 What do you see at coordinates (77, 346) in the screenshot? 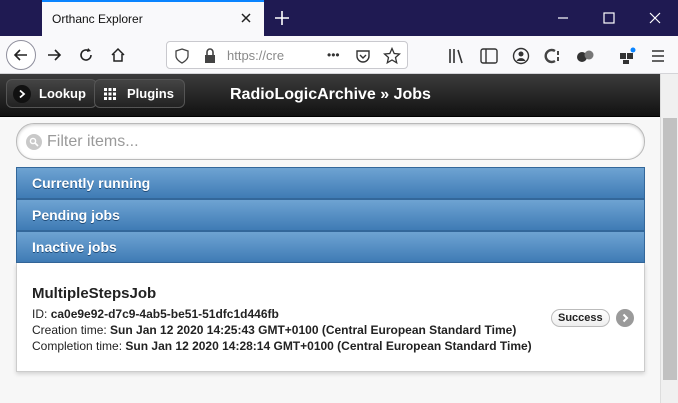
I see `job-completion-label: Completion time:` at bounding box center [77, 346].